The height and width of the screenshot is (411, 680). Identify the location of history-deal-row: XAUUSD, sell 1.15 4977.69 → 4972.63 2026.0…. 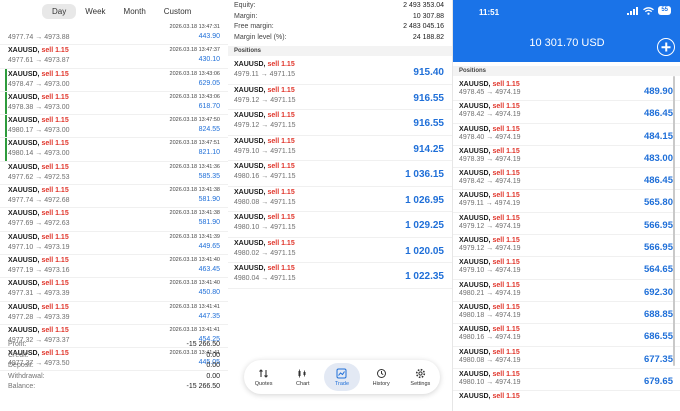
(114, 220).